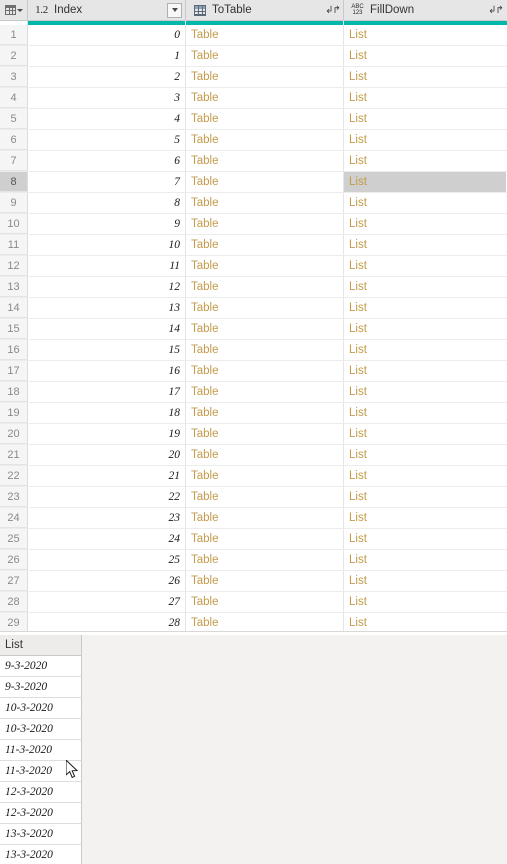  Describe the element at coordinates (14, 140) in the screenshot. I see `row-number: 6` at that location.